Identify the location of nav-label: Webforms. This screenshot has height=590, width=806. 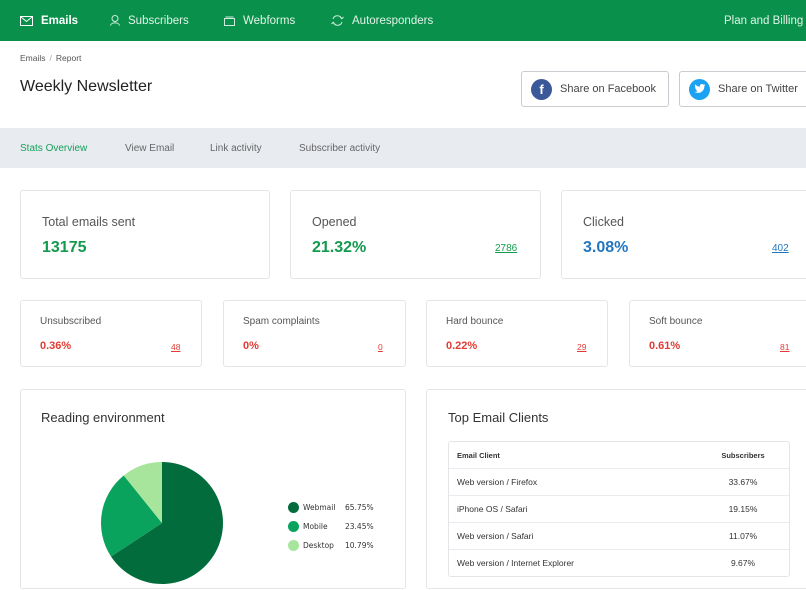
(269, 20).